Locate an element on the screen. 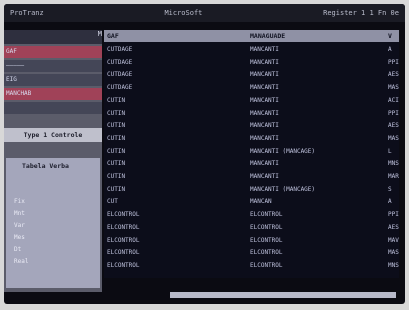  table-cell: CUT is located at coordinates (112, 202).